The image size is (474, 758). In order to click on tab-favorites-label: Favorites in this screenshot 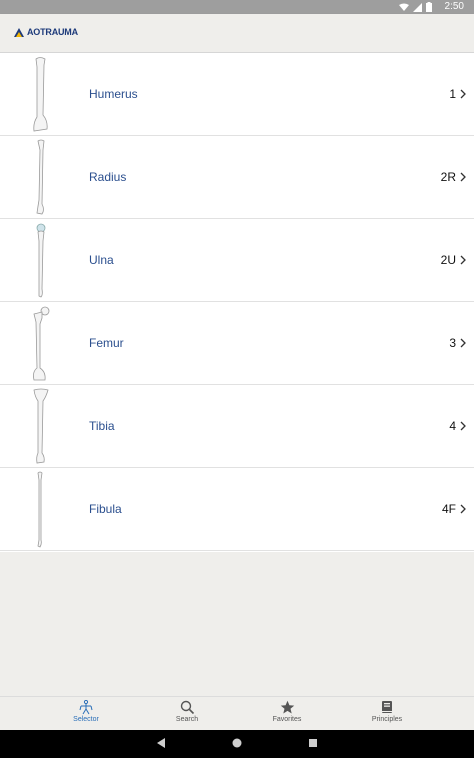, I will do `click(287, 719)`.